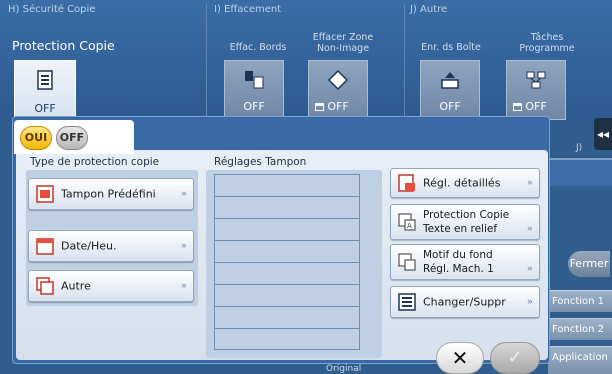  Describe the element at coordinates (406, 183) in the screenshot. I see `settings-doc-icon` at that location.